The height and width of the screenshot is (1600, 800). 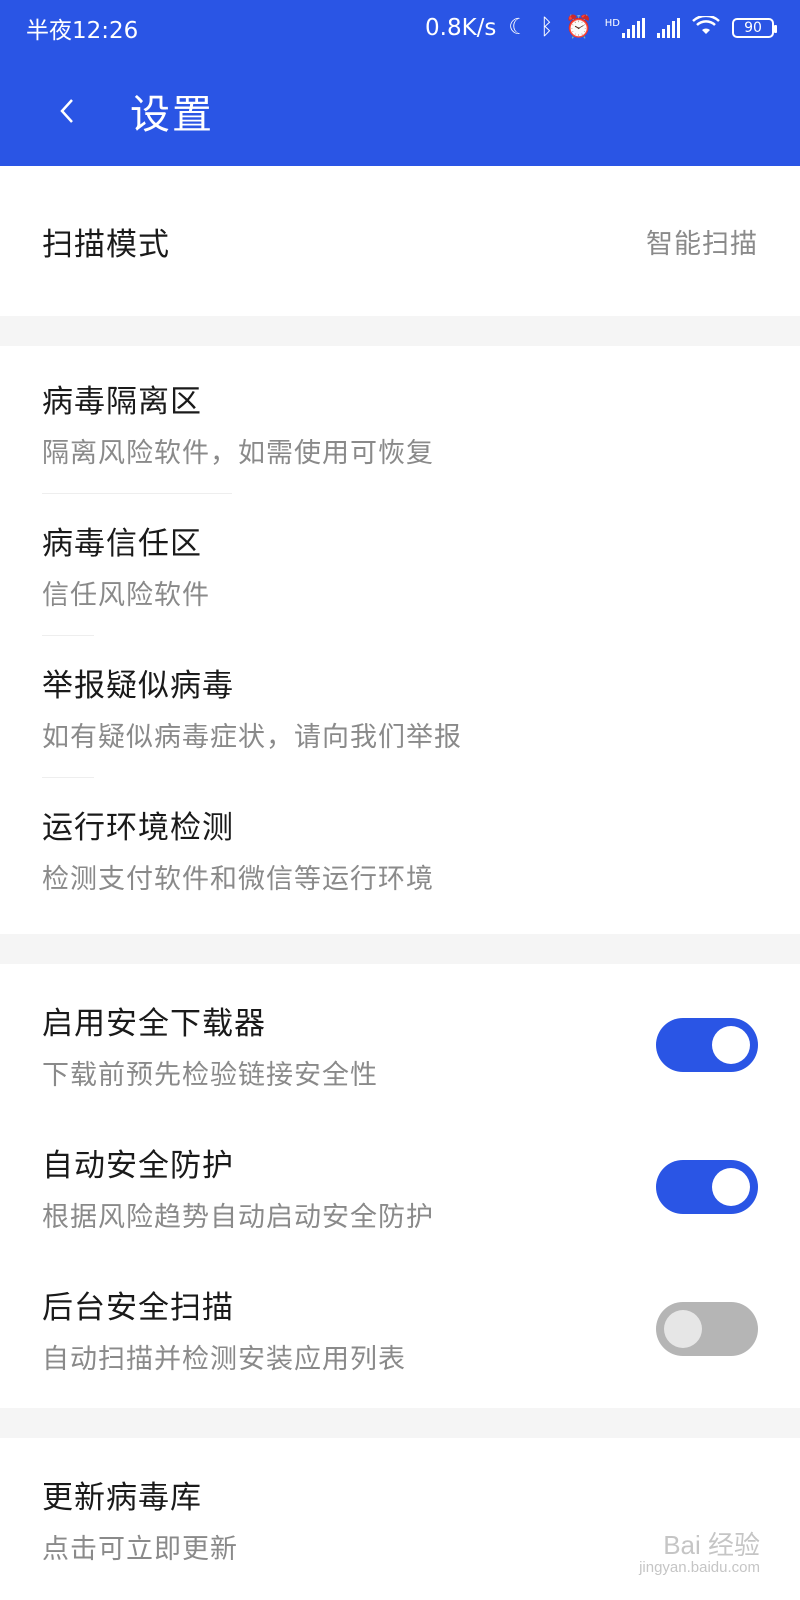 I want to click on title-bar: 设置, so click(x=400, y=111).